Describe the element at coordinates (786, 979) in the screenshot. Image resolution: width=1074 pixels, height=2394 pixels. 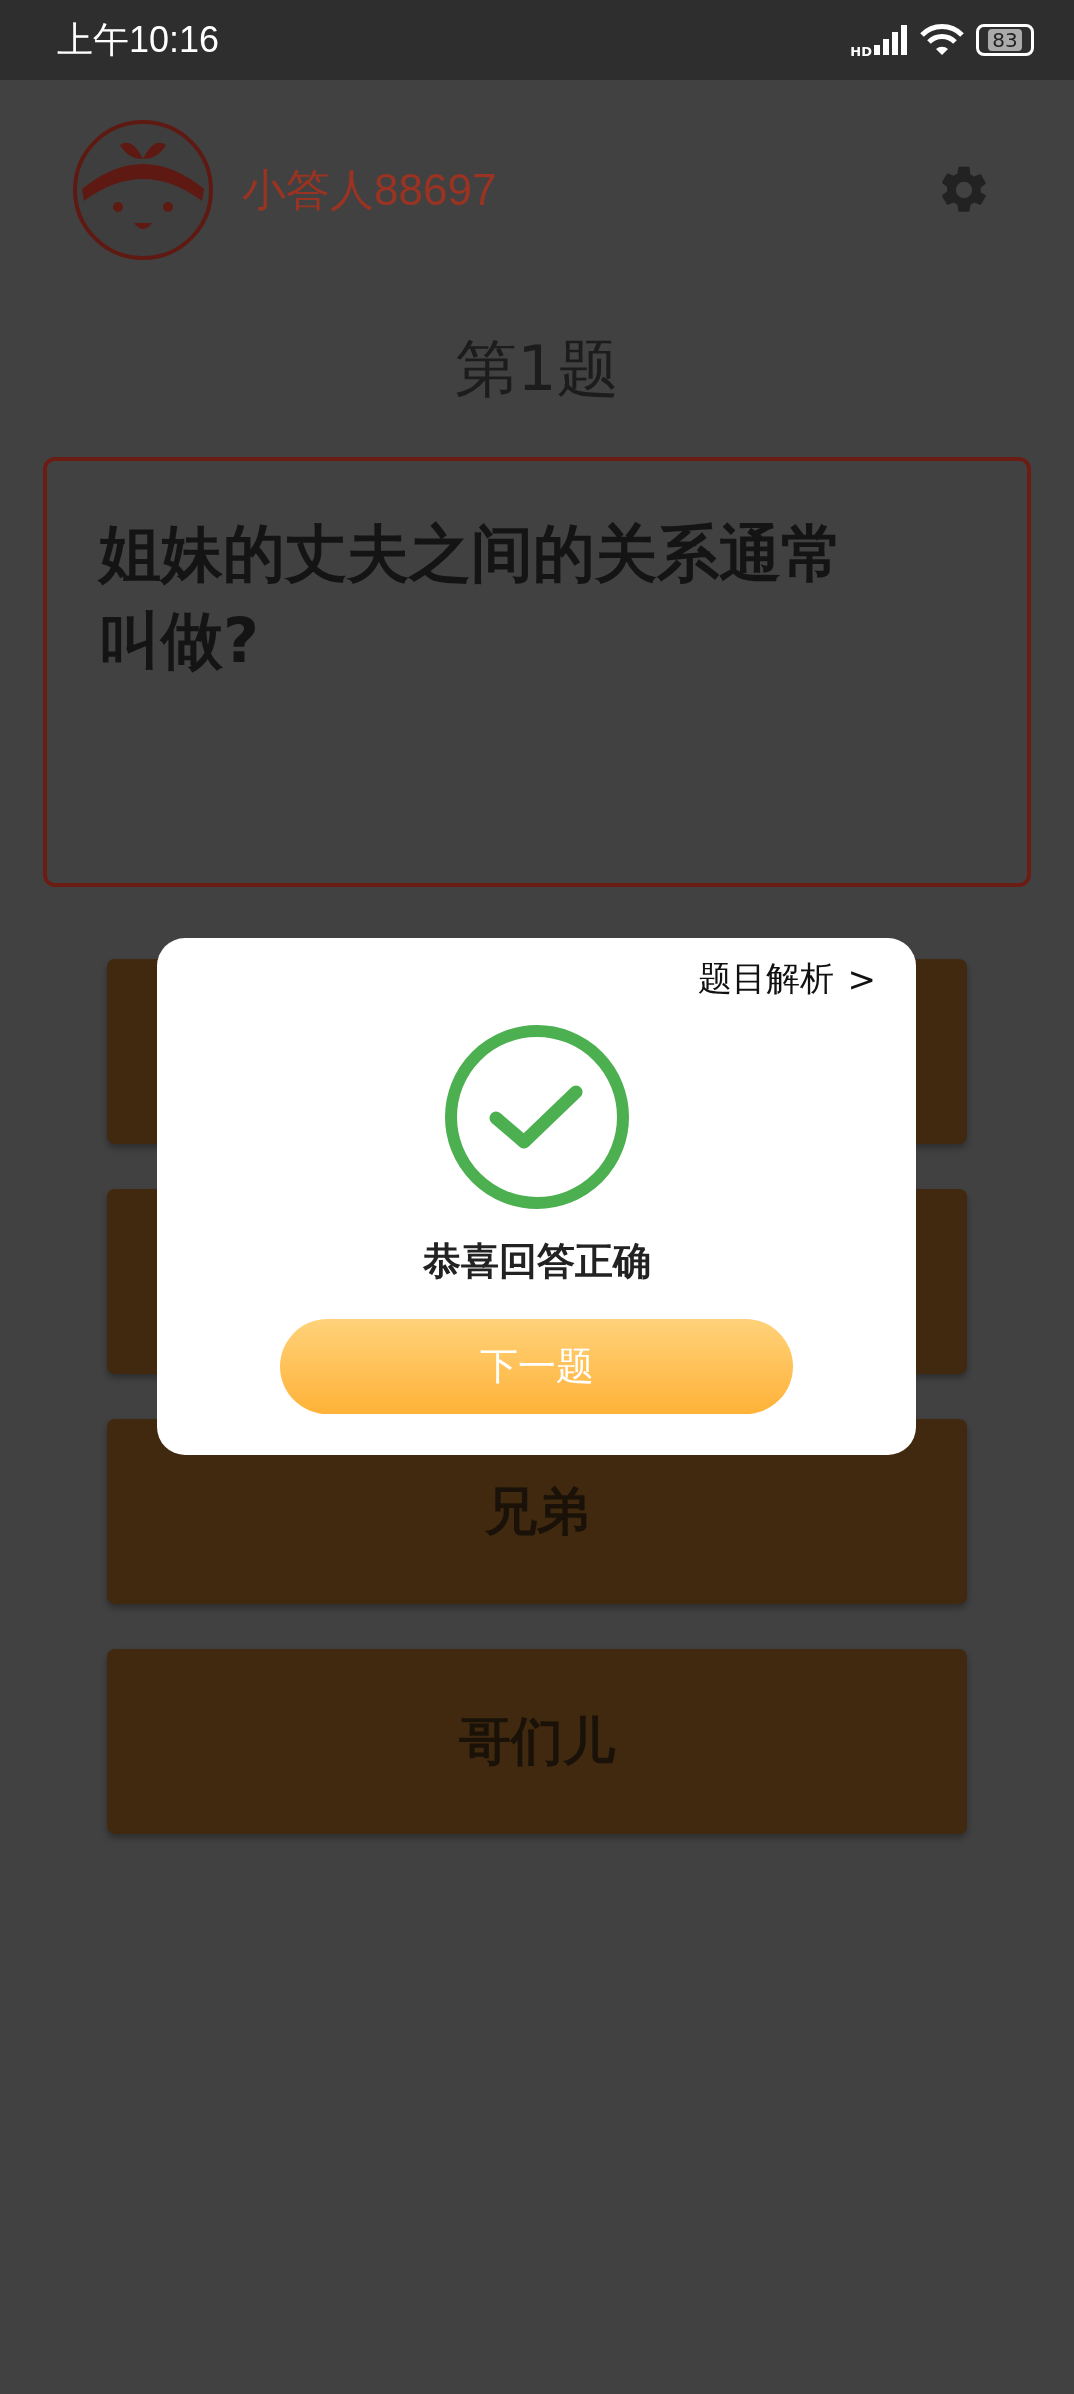
I see `analysis-link: 题目解析 >` at that location.